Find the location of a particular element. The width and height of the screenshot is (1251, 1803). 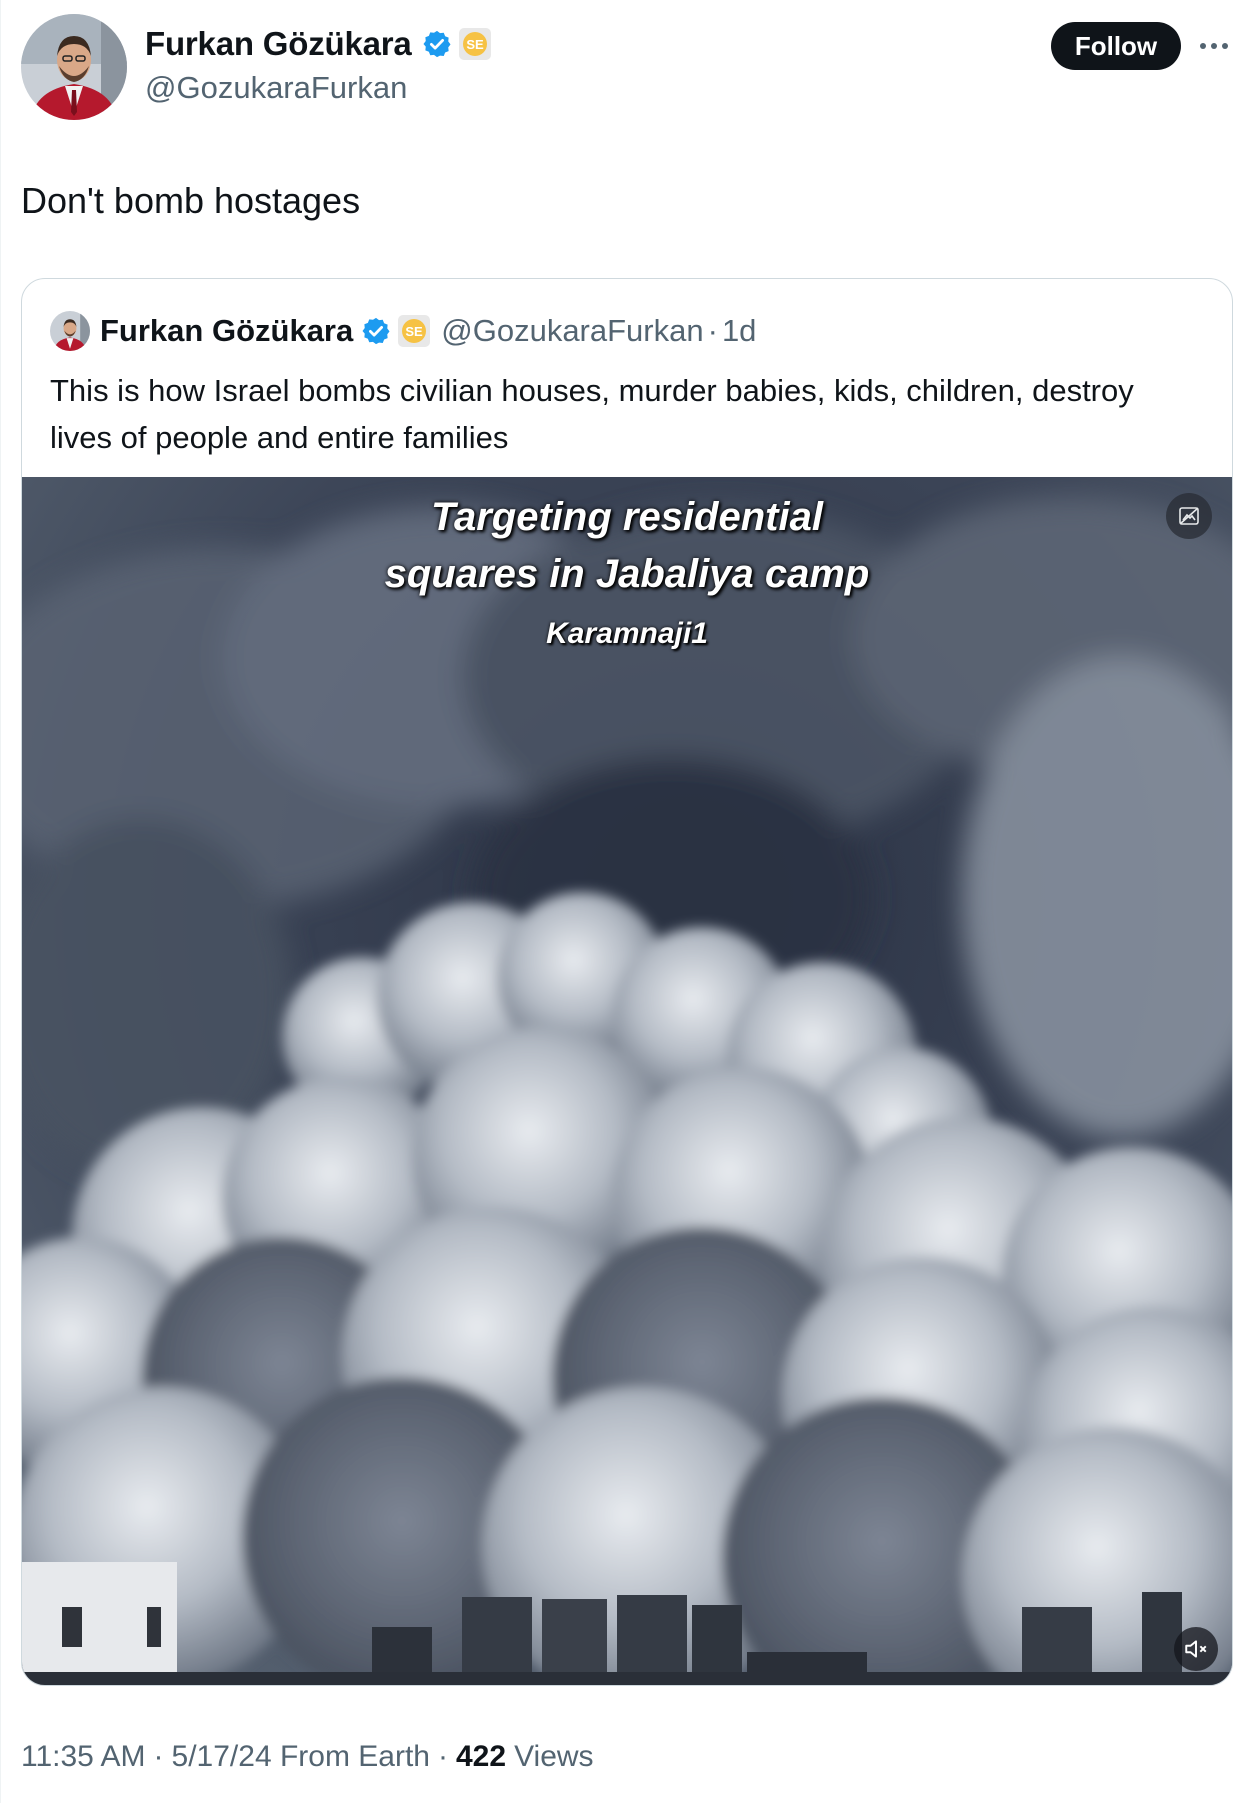

author-avatar is located at coordinates (74, 67).